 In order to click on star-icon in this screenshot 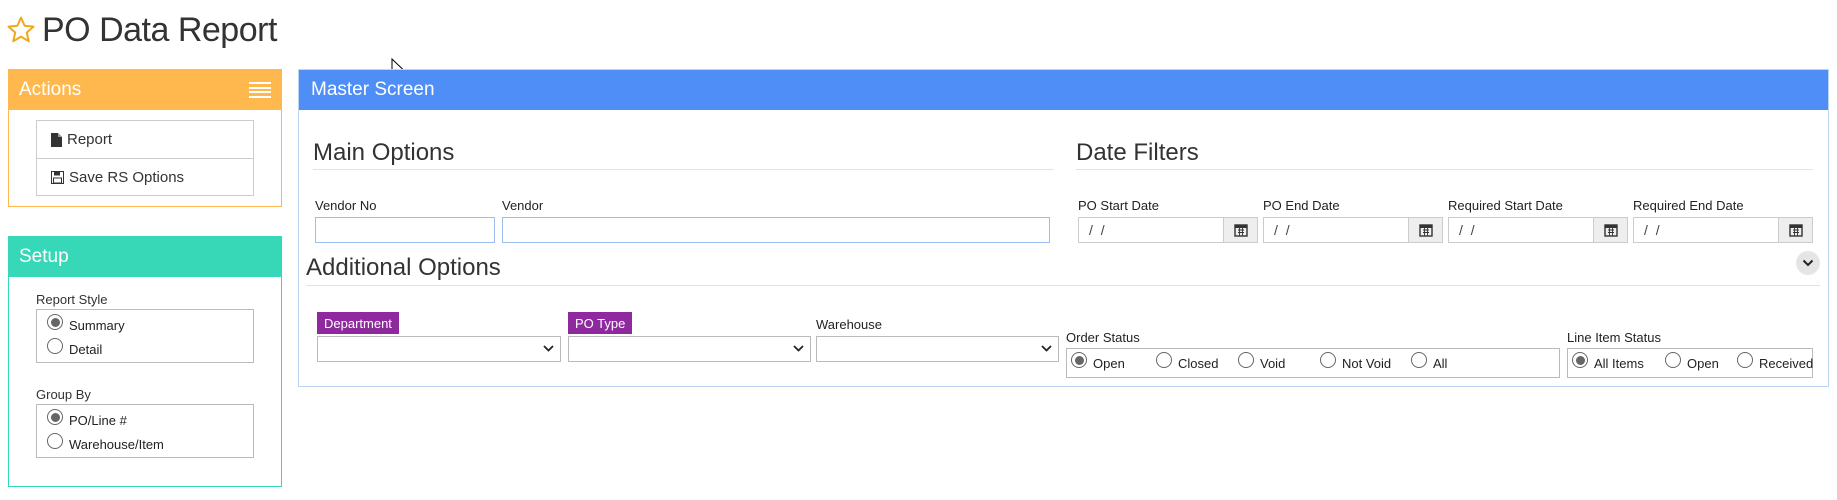, I will do `click(21, 30)`.